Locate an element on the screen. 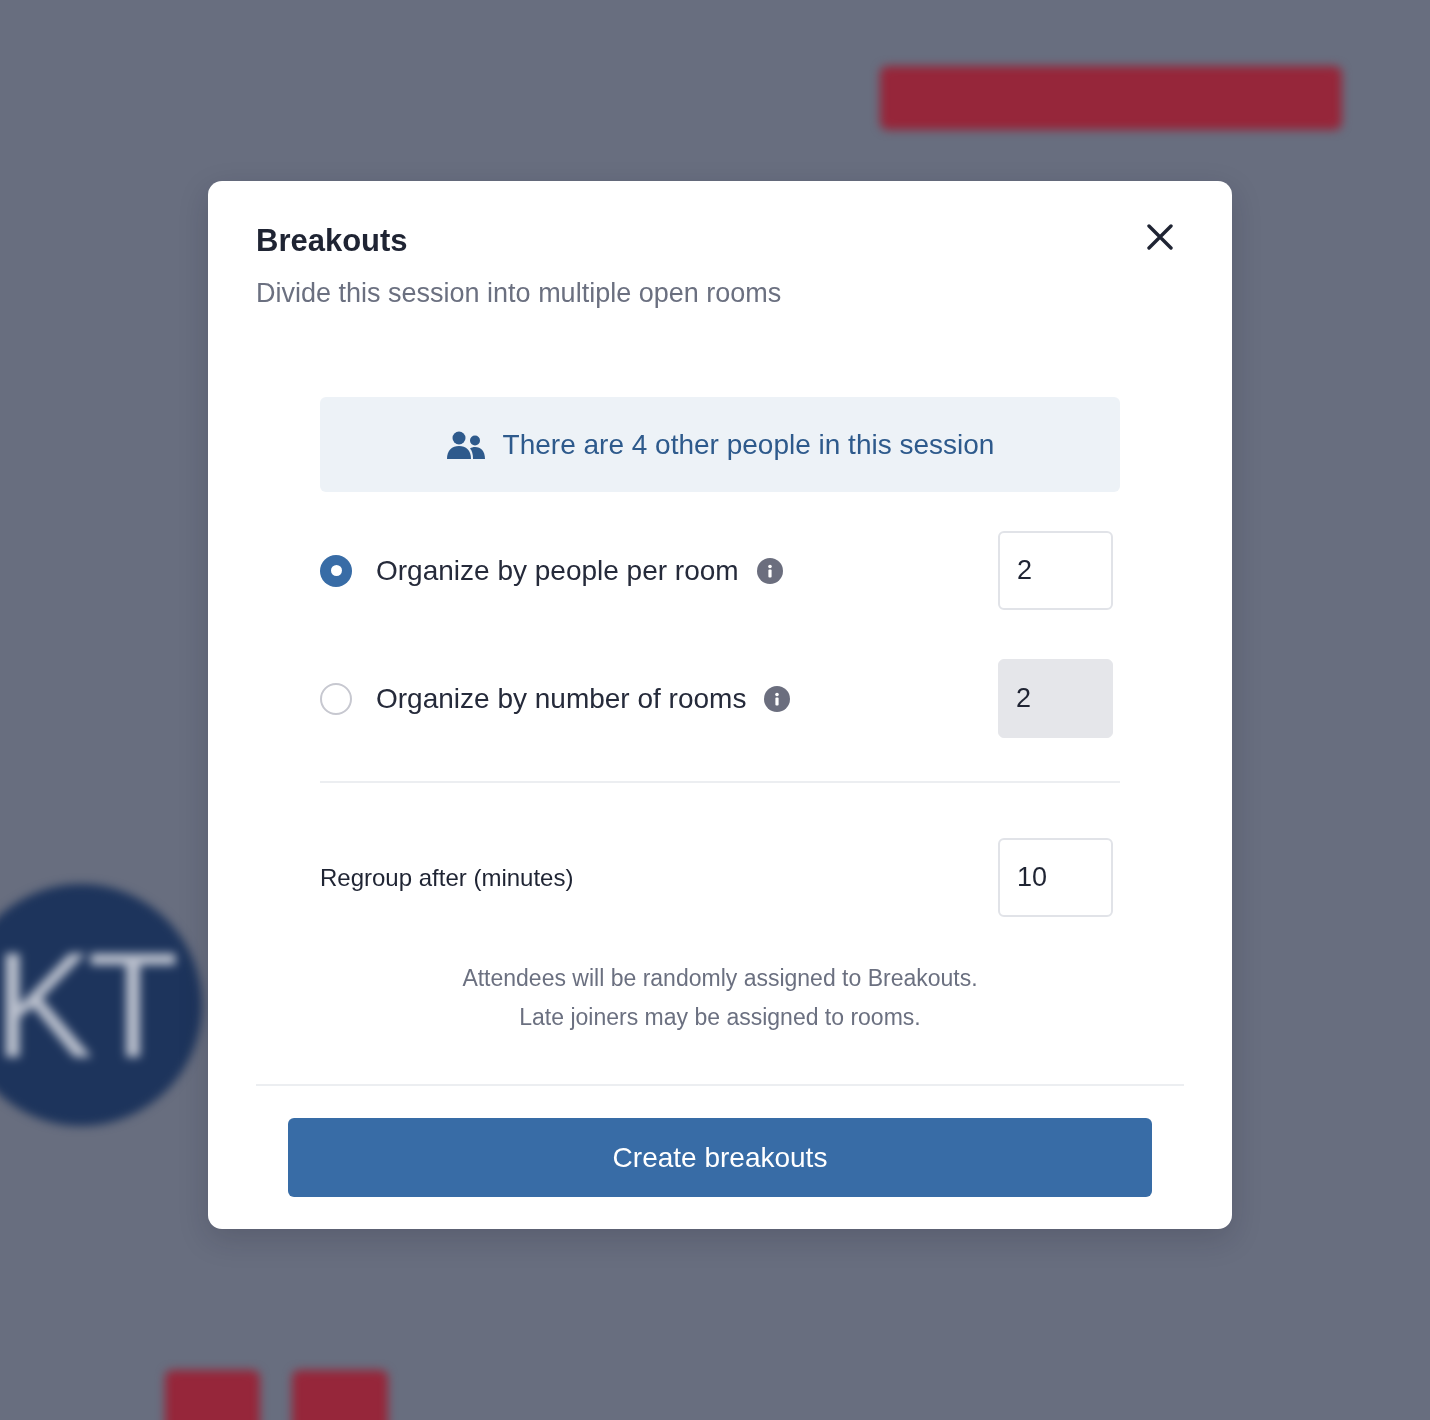 Image resolution: width=1430 pixels, height=1420 pixels. option-label: Organize by people per room is located at coordinates (557, 570).